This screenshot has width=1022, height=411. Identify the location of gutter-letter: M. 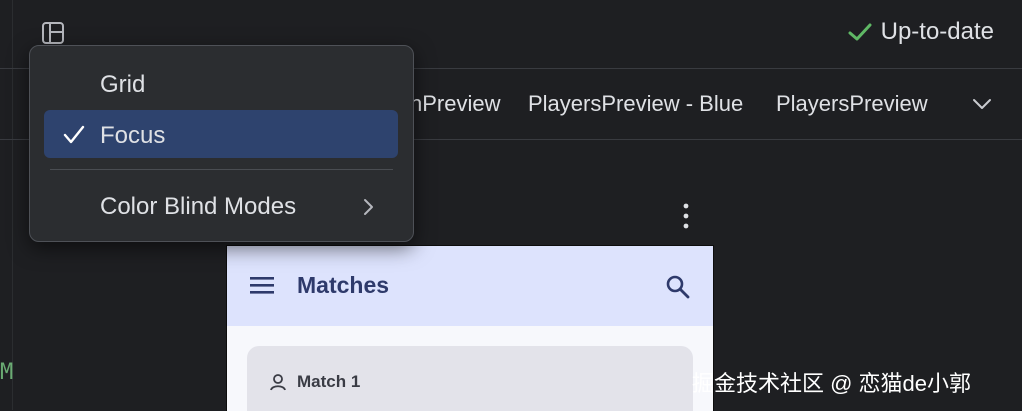
(7, 372).